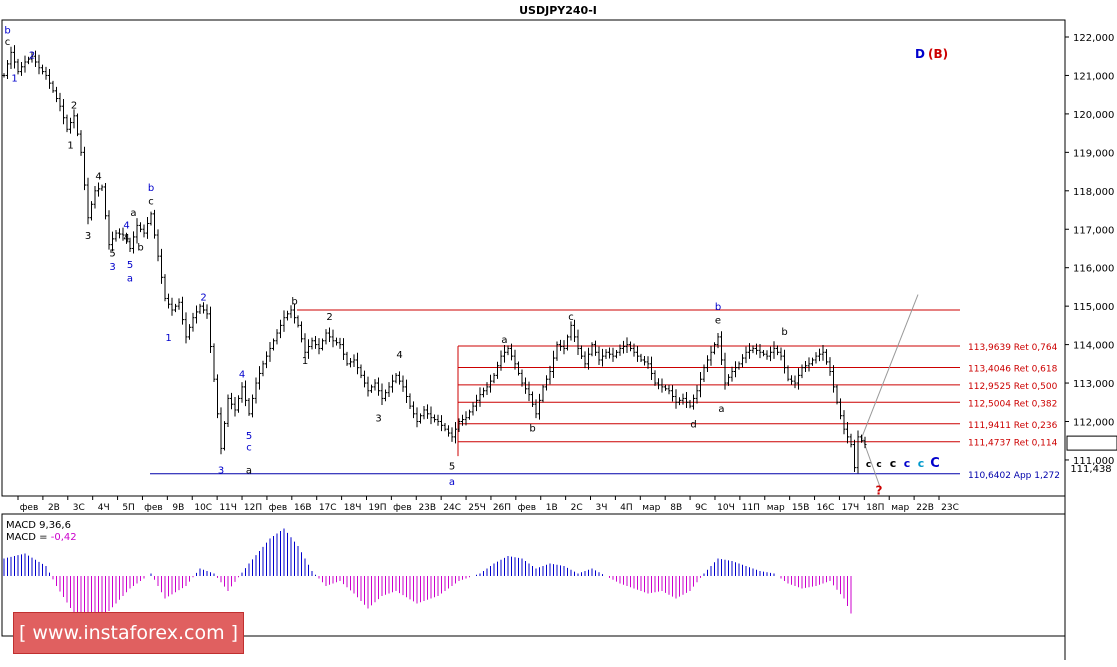 The height and width of the screenshot is (667, 1117). Describe the element at coordinates (377, 508) in the screenshot. I see `x-tick-label: 19П` at that location.